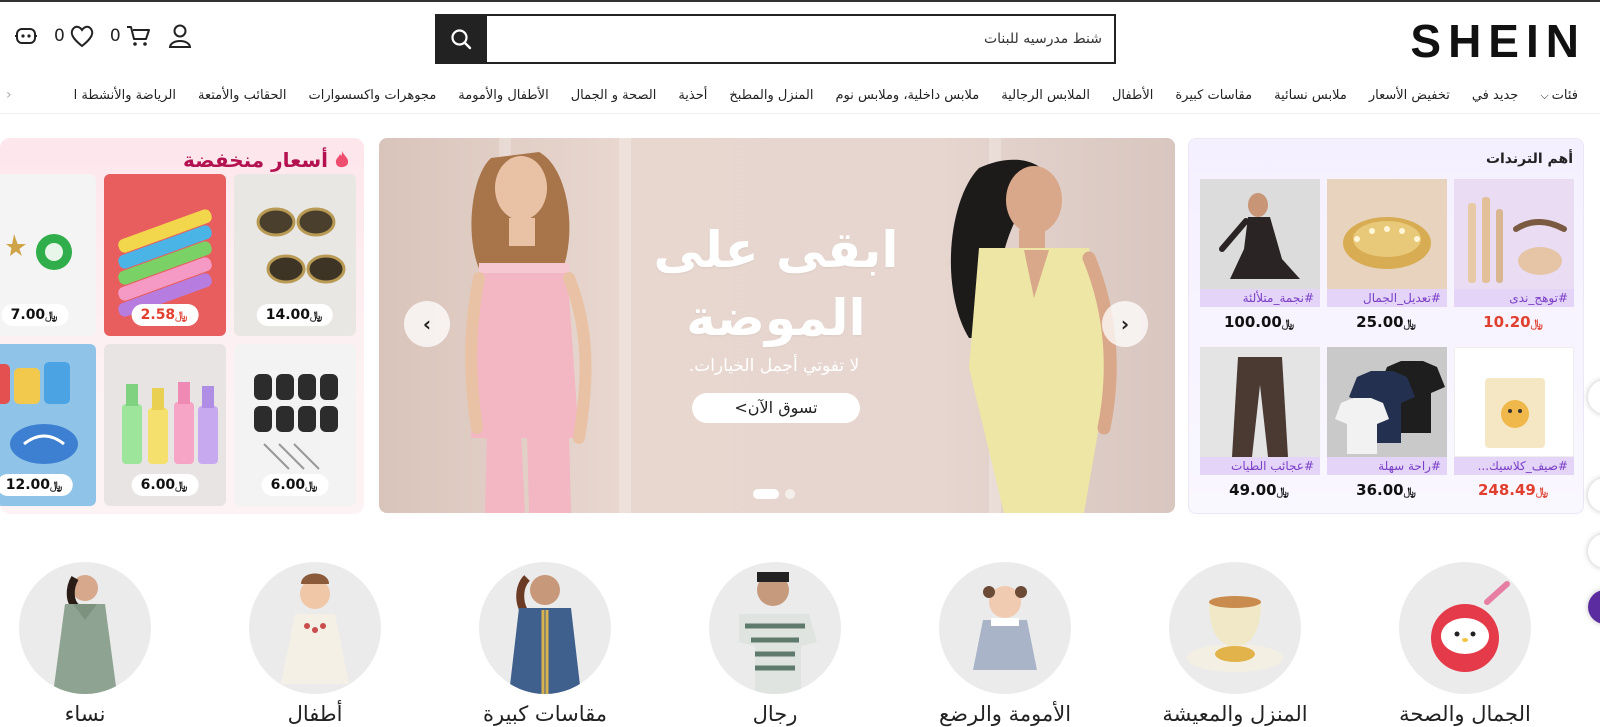  Describe the element at coordinates (528, 332) in the screenshot. I see `model-pink-outfit-image` at that location.